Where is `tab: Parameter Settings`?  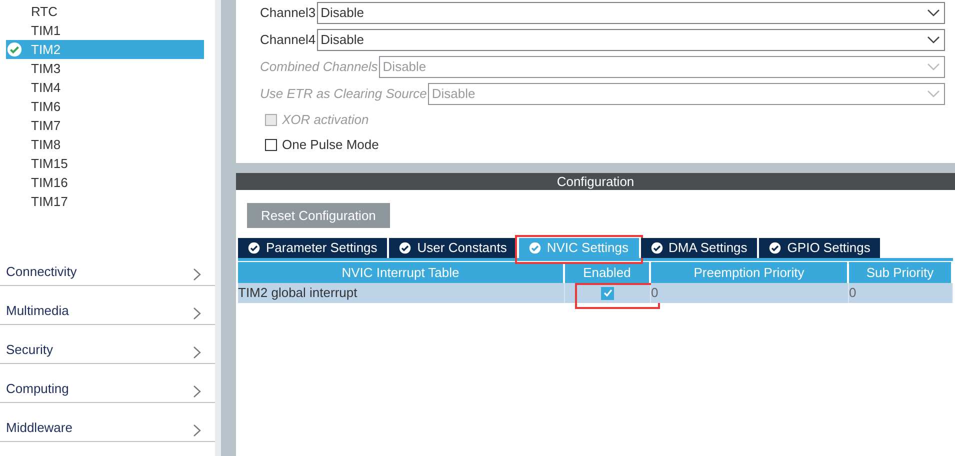 tab: Parameter Settings is located at coordinates (313, 248).